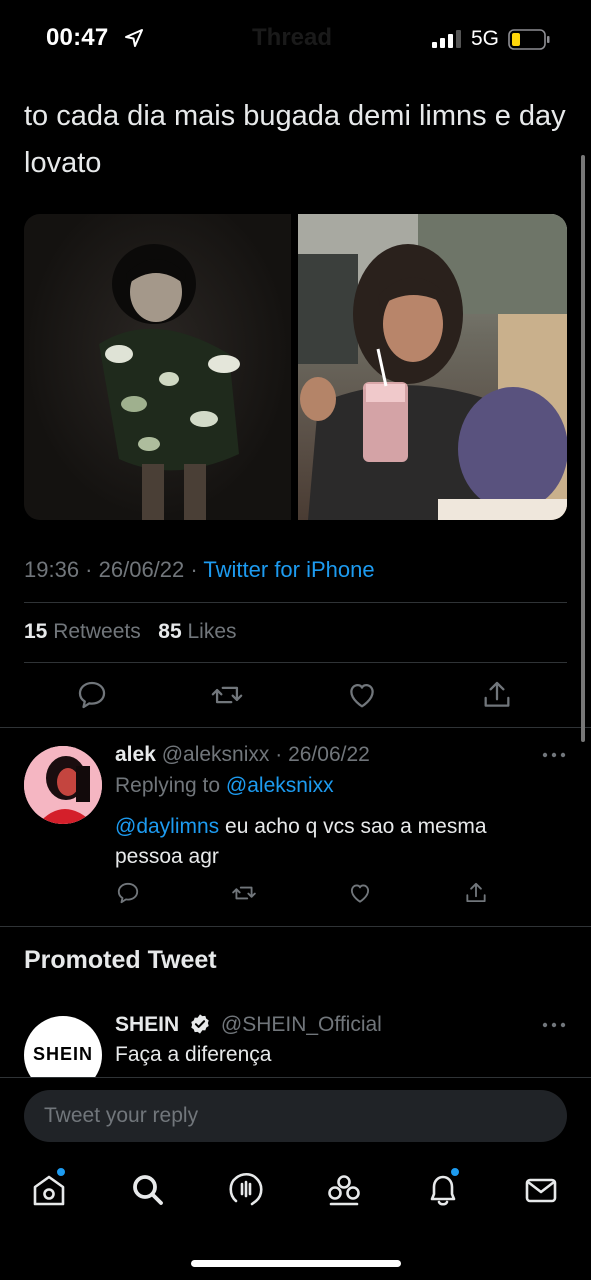 The width and height of the screenshot is (591, 1280). I want to click on reply-input, so click(295, 1116).